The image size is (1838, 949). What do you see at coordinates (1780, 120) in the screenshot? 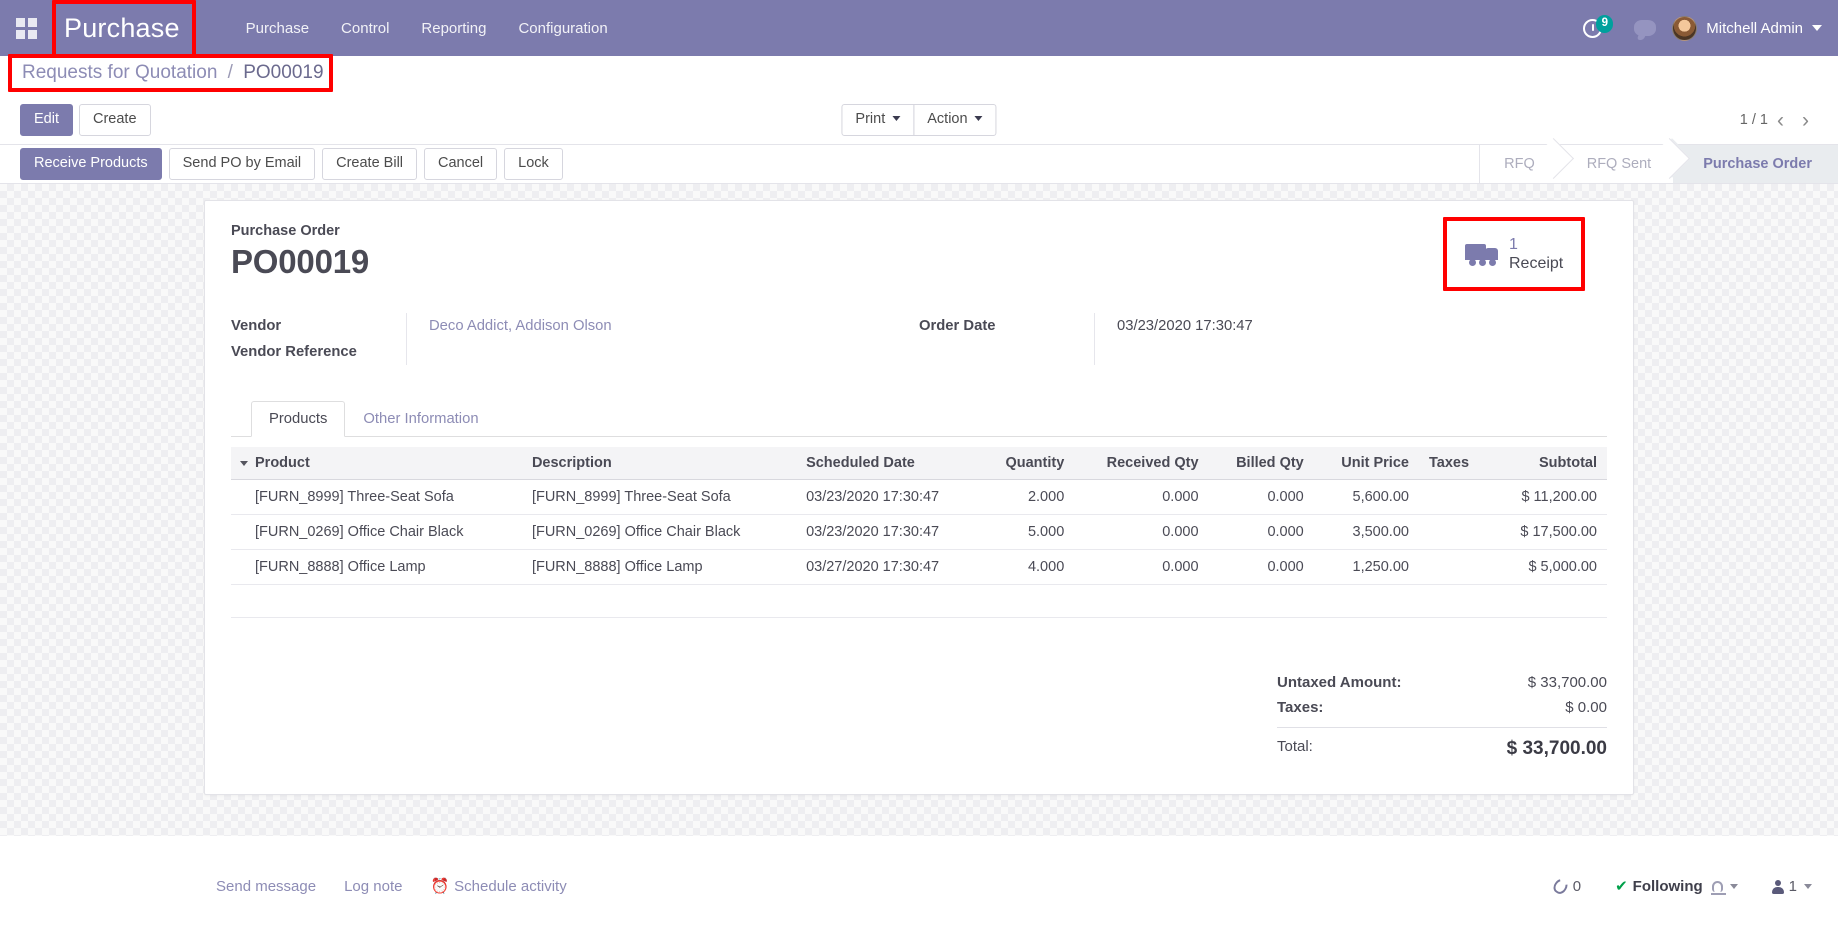
I see `pager-previous-button: ‹` at bounding box center [1780, 120].